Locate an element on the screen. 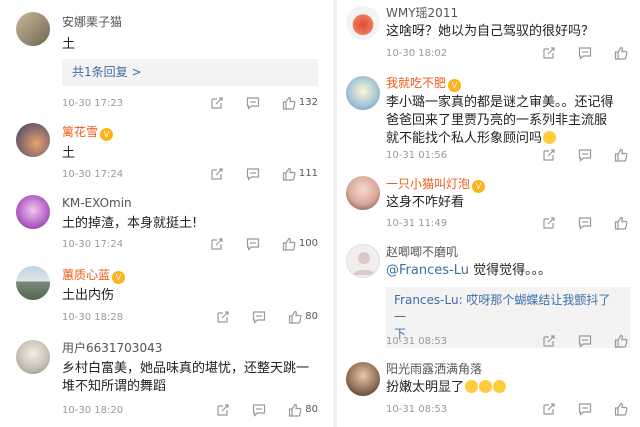 This screenshot has width=640, height=427. comment-username: KM-EXOmin is located at coordinates (97, 203).